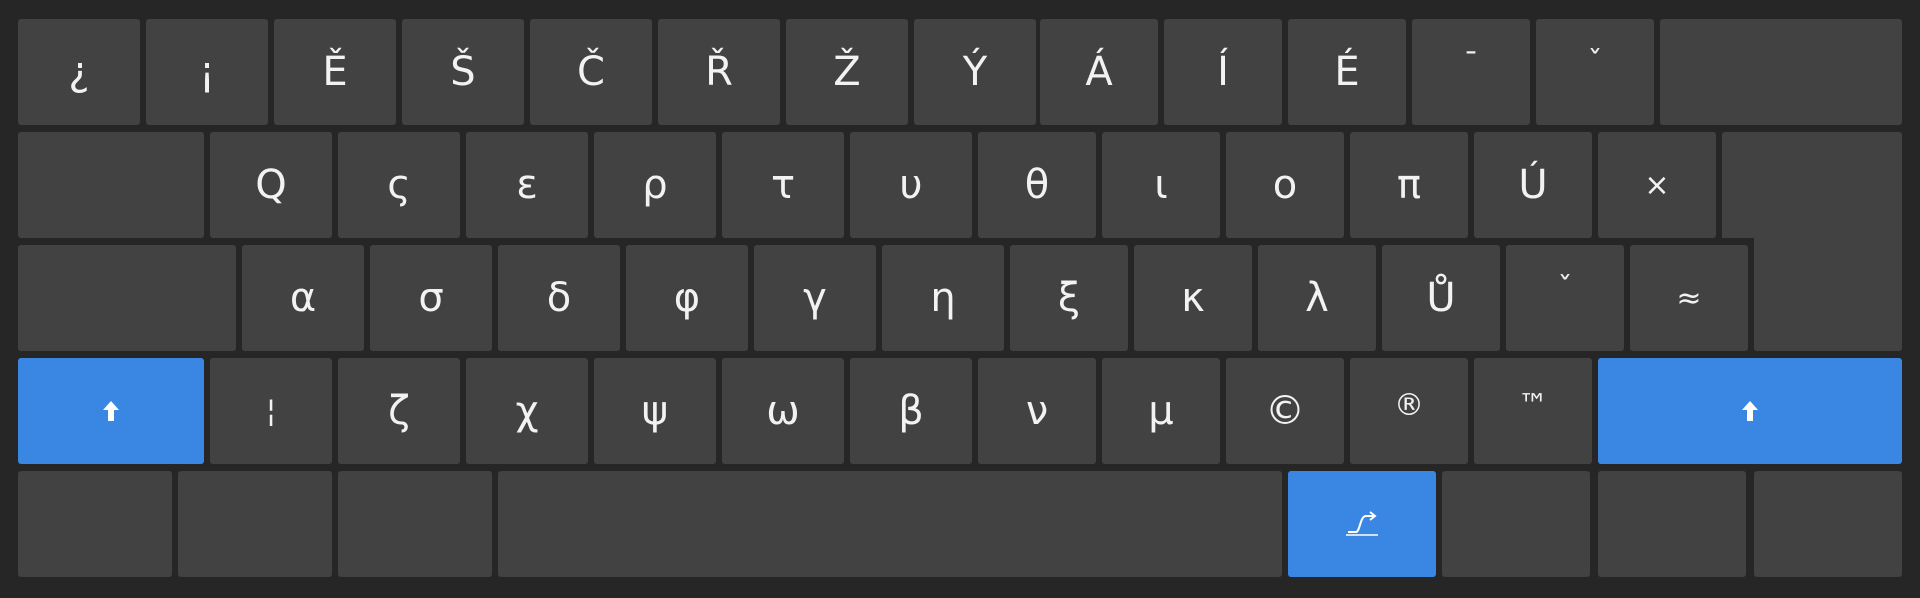  Describe the element at coordinates (1099, 72) in the screenshot. I see `key-a-acute: Á` at that location.